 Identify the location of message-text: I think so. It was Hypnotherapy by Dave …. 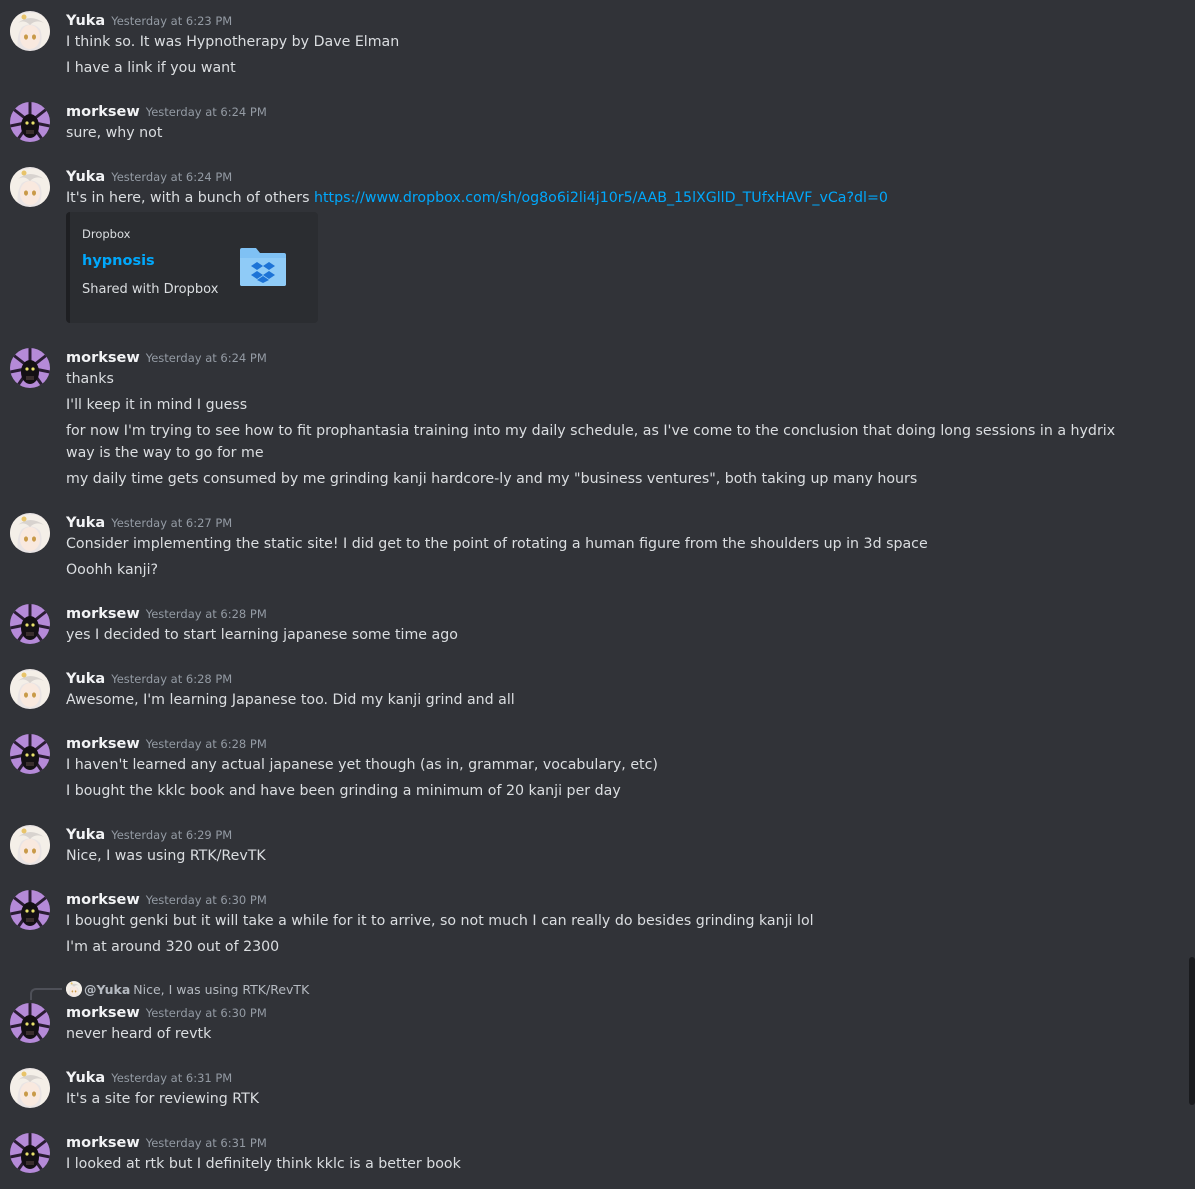
(233, 42).